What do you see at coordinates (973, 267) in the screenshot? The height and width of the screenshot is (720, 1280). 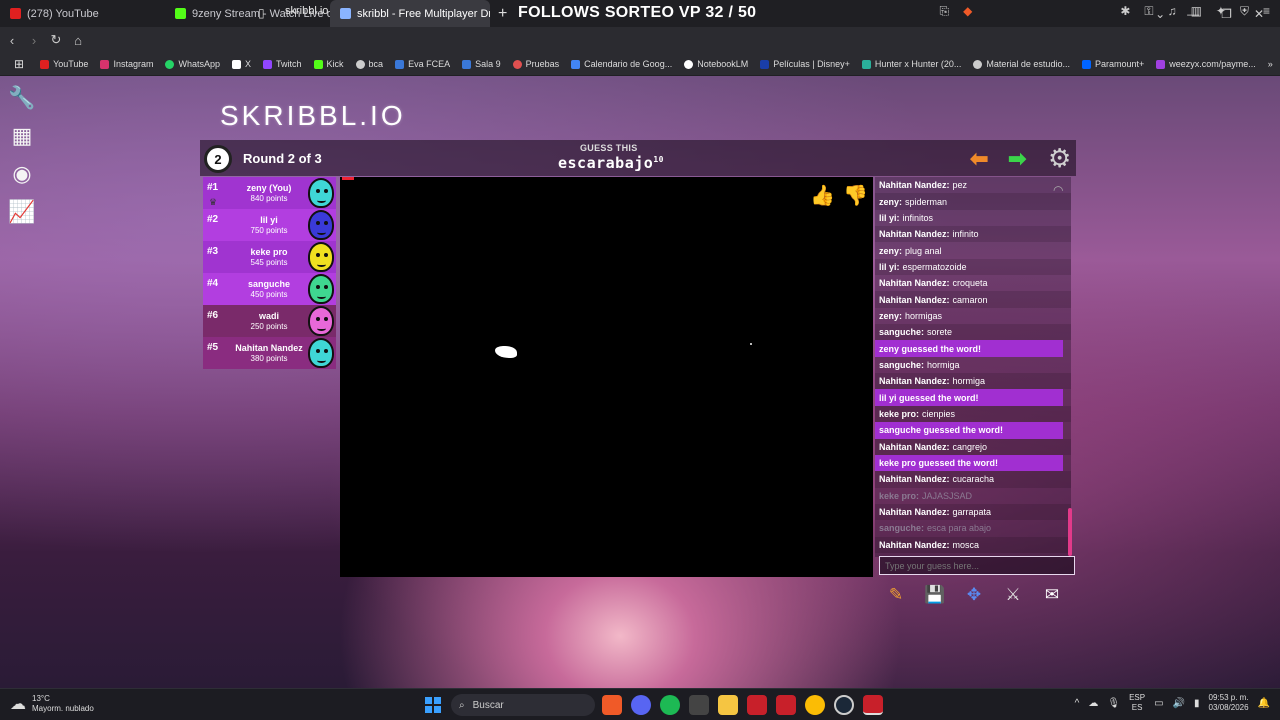 I see `chat-message: lil yi: espermatozoide` at bounding box center [973, 267].